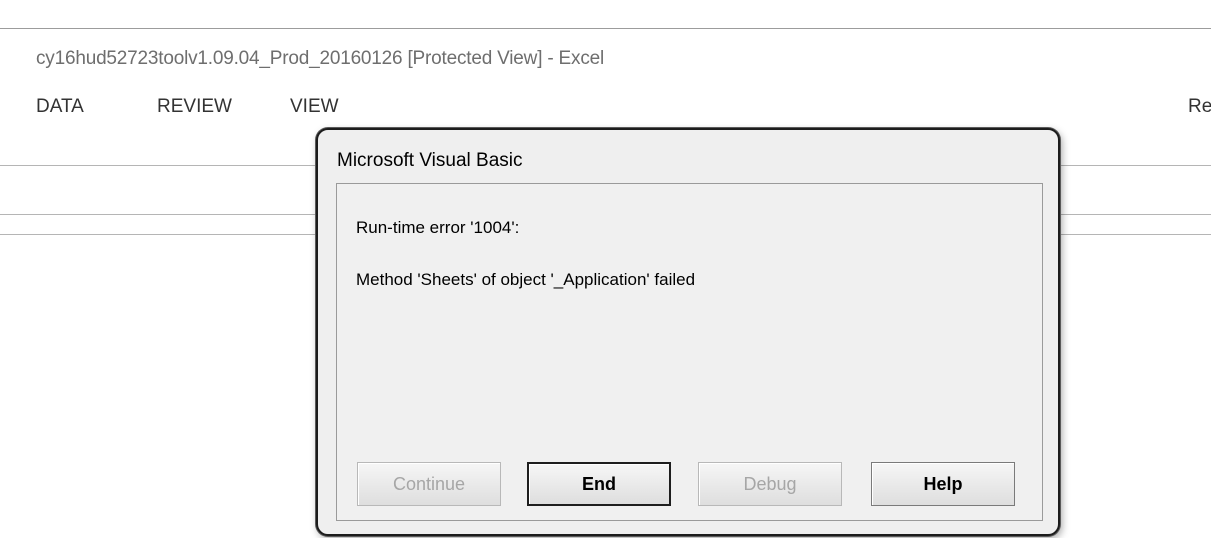 The image size is (1211, 538). What do you see at coordinates (605, 111) in the screenshot?
I see `ribbon-tab-bar: DATA REVIEW VIEW Re` at bounding box center [605, 111].